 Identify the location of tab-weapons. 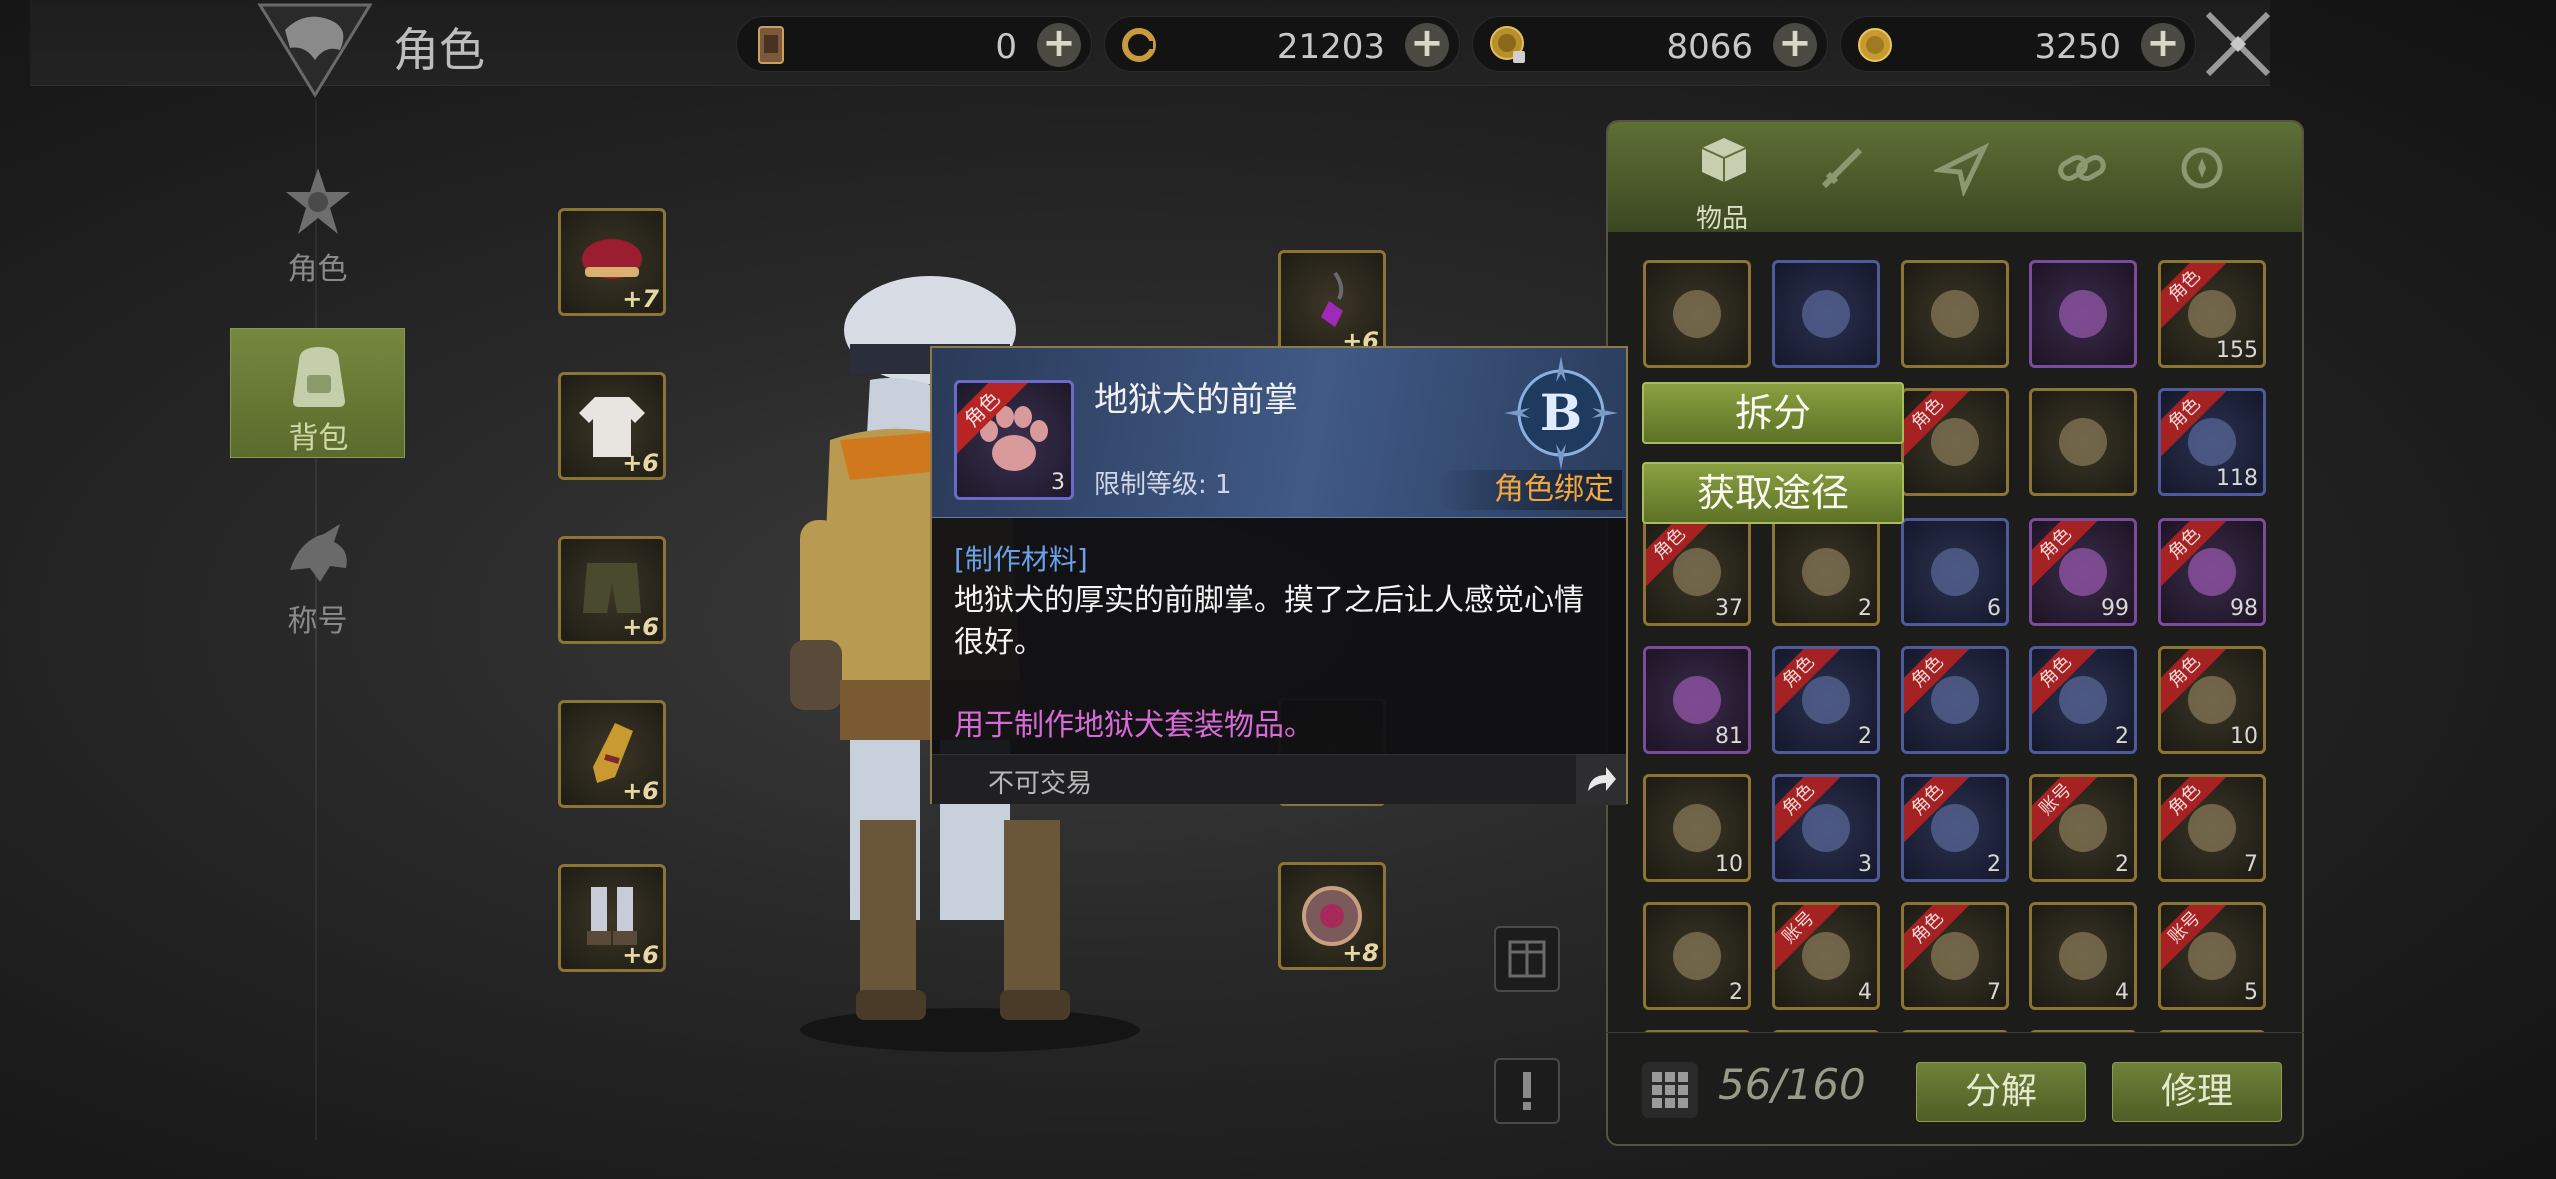
(1842, 180).